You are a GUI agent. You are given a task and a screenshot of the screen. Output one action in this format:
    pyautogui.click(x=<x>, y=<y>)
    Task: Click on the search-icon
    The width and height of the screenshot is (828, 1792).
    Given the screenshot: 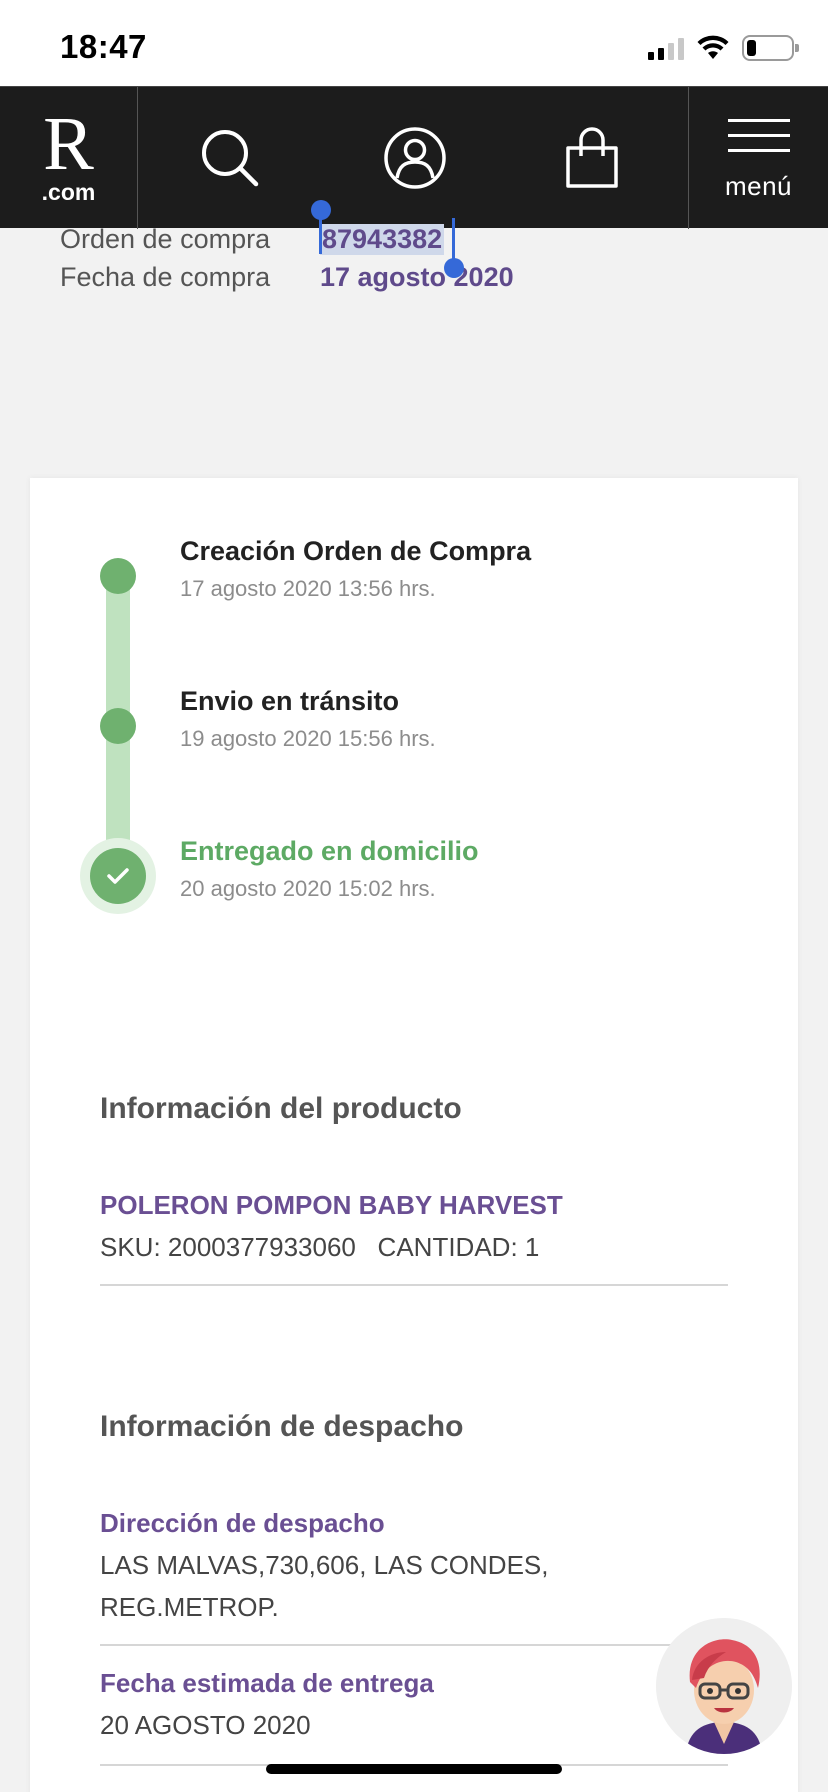 What is the action you would take?
    pyautogui.click(x=230, y=158)
    